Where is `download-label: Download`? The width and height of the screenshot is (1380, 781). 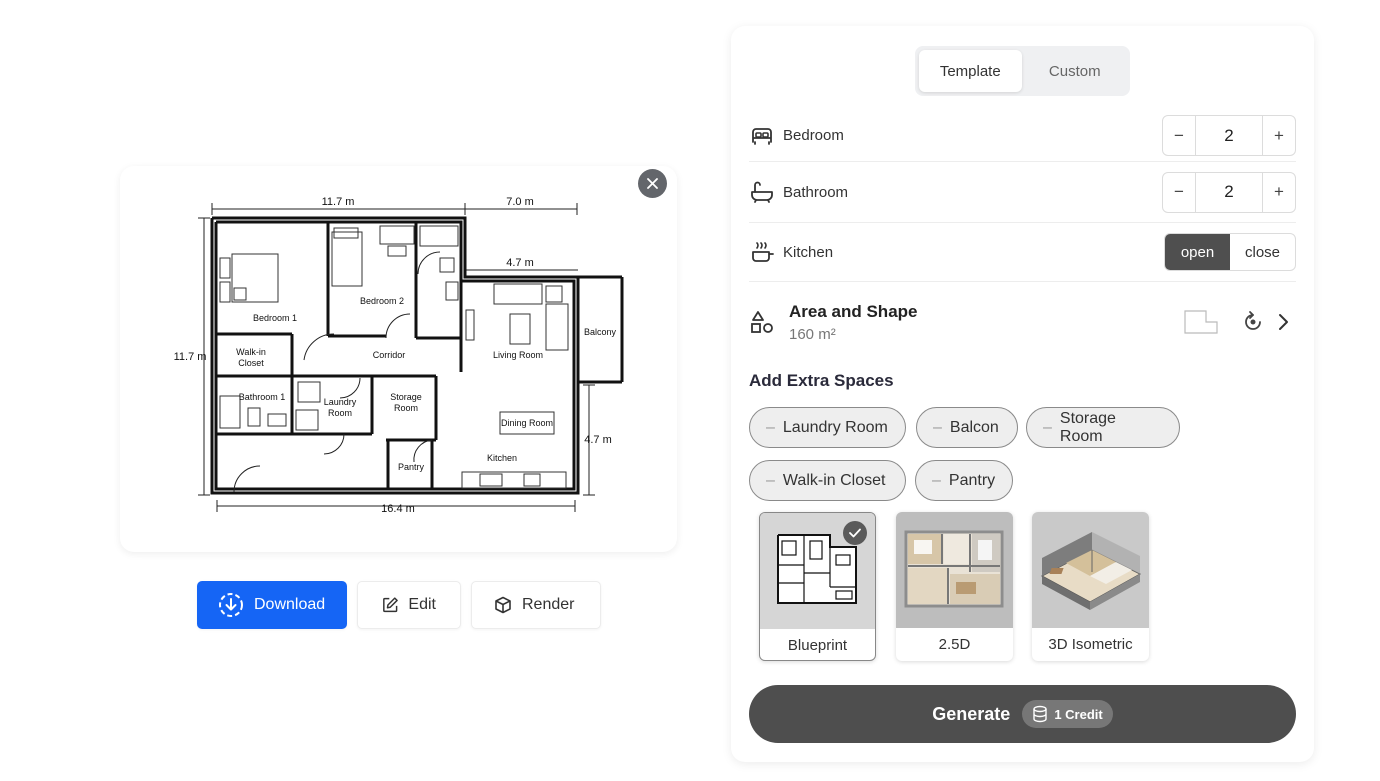 download-label: Download is located at coordinates (290, 604).